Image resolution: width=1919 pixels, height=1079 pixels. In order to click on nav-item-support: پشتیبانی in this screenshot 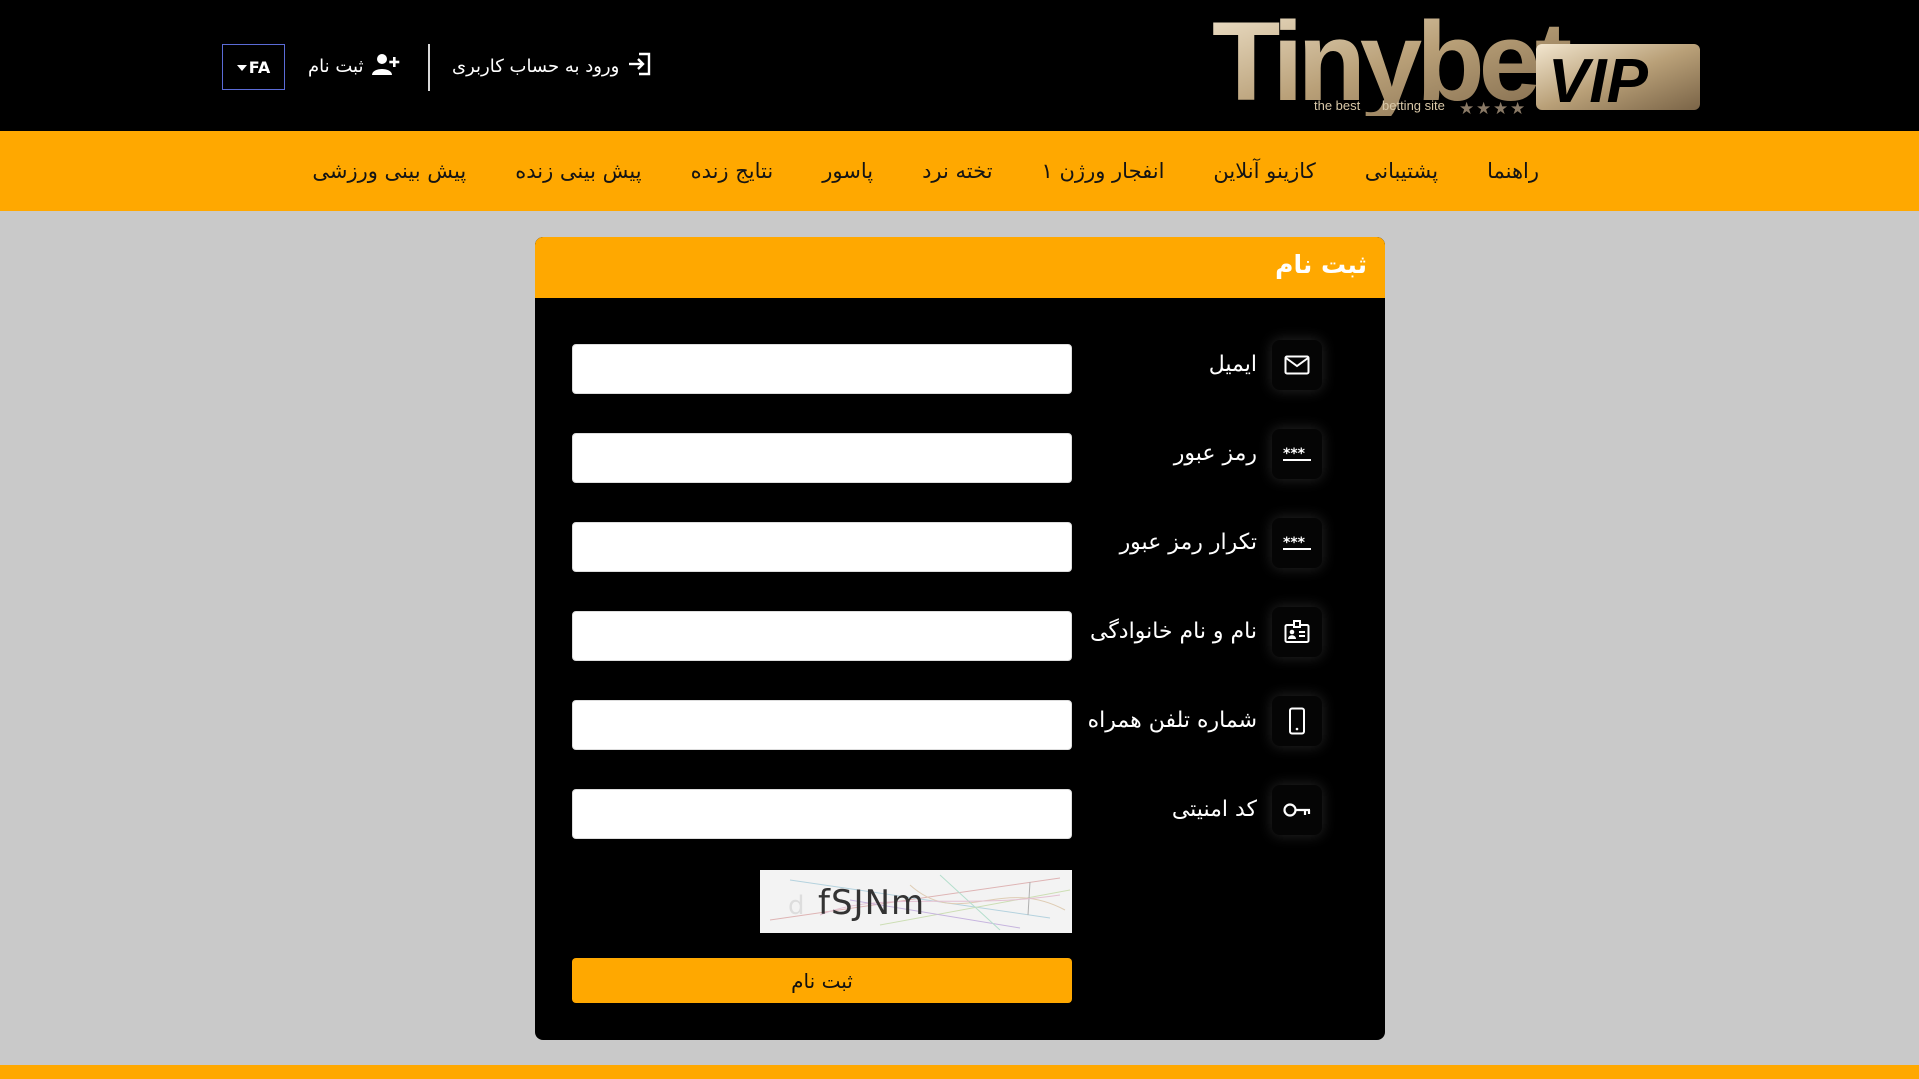, I will do `click(1401, 171)`.